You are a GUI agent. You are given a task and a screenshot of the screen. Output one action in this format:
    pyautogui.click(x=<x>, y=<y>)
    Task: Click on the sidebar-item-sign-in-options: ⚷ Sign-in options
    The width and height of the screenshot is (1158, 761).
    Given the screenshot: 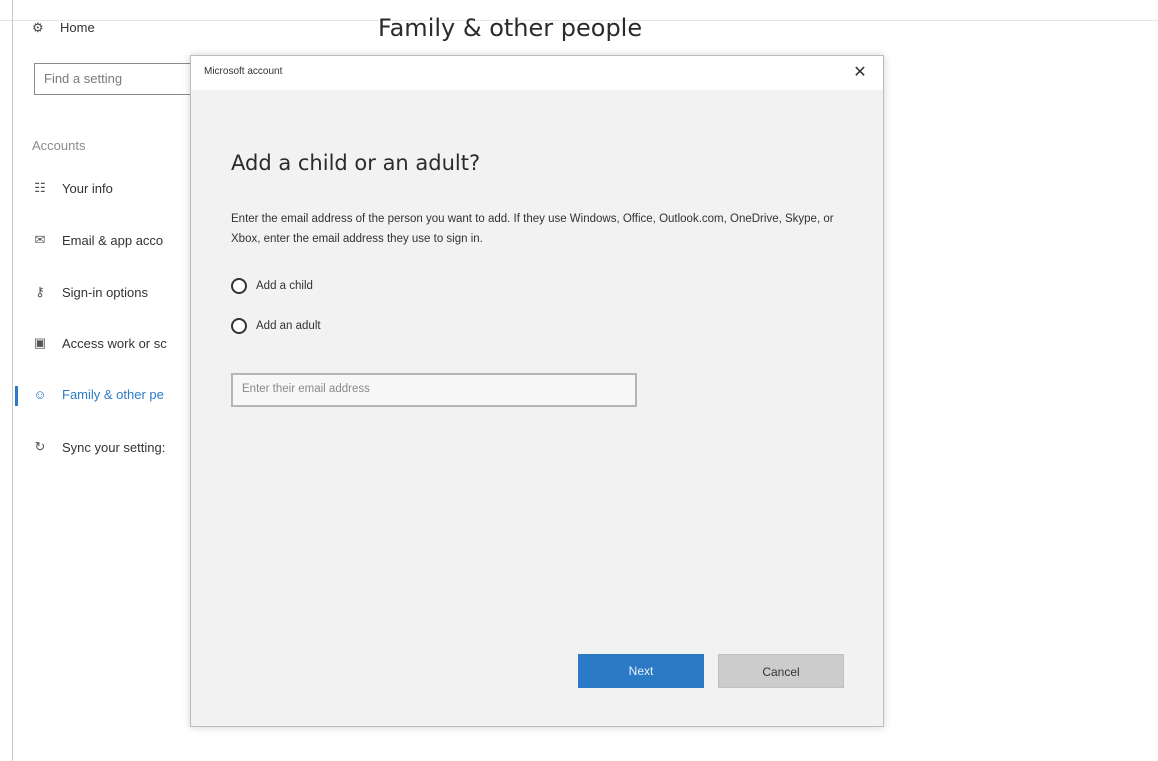 What is the action you would take?
    pyautogui.click(x=122, y=292)
    